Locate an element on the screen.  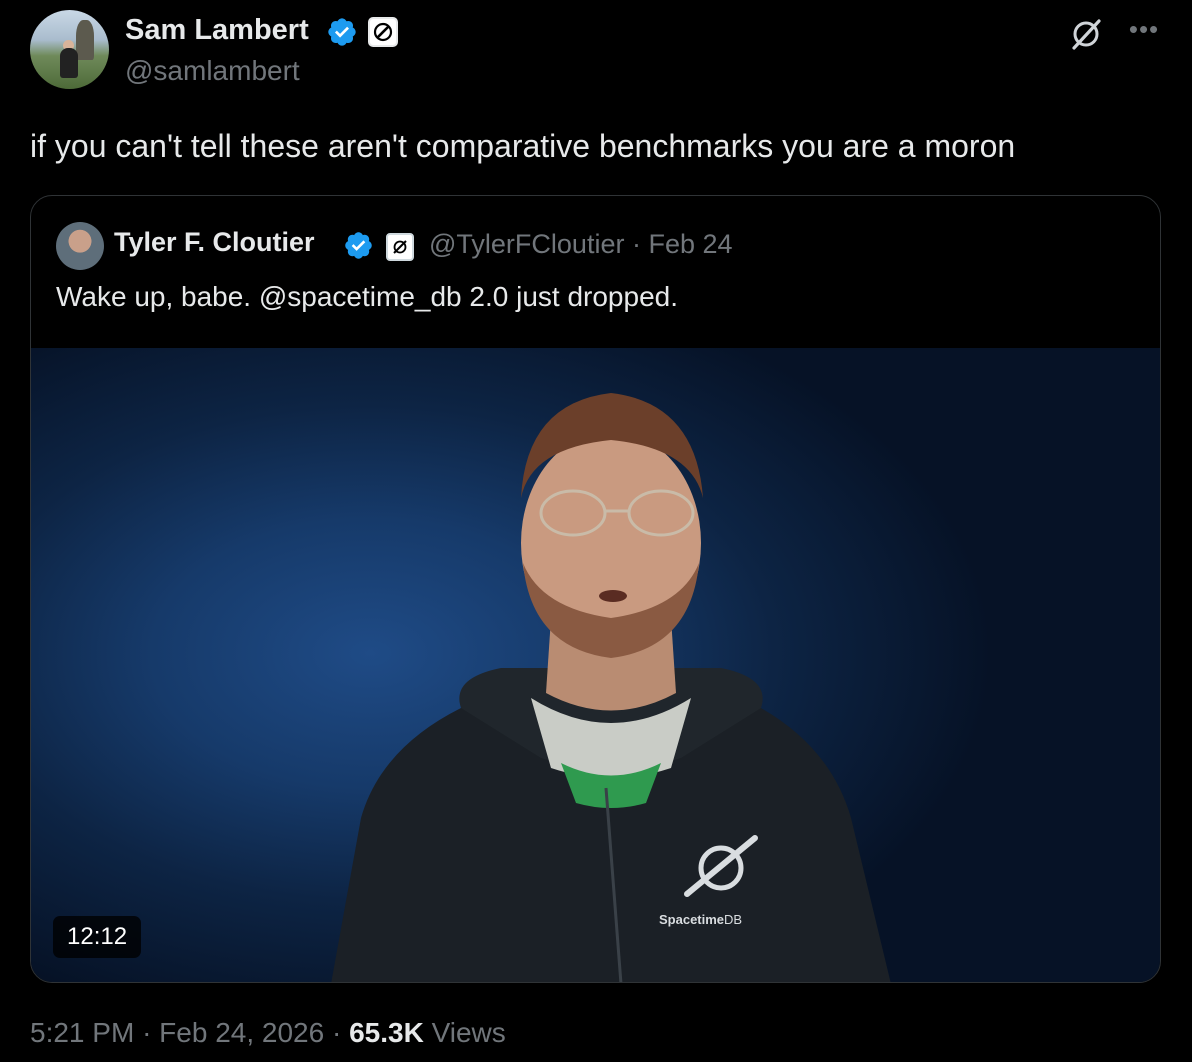
quoted-meta: @TylerFCloutier · Feb 24 is located at coordinates (581, 244).